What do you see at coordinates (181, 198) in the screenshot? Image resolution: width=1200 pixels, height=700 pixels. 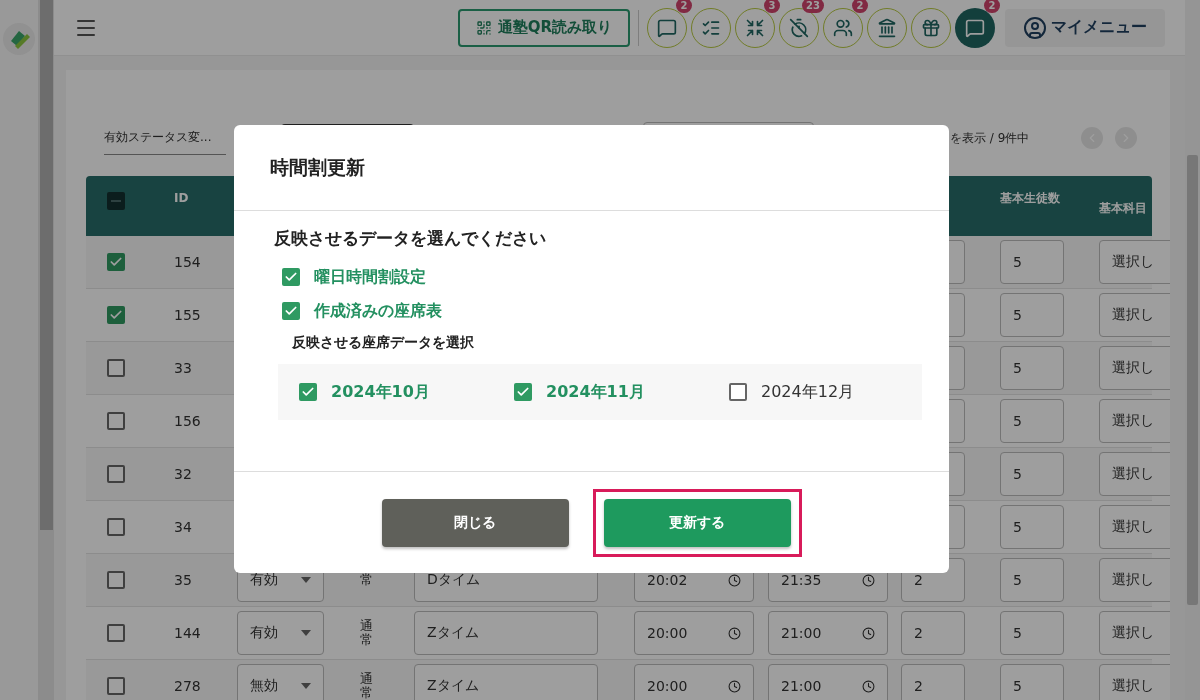 I see `column-header: ID` at bounding box center [181, 198].